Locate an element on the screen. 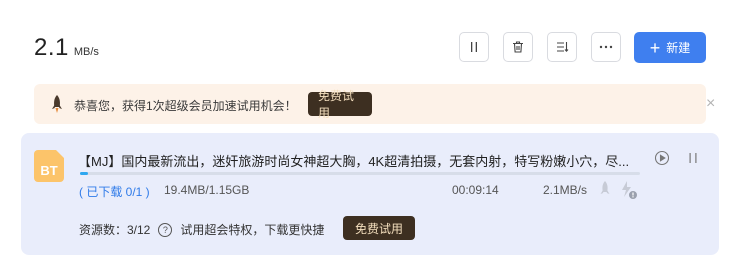 The width and height of the screenshot is (732, 269). trash-icon is located at coordinates (518, 47).